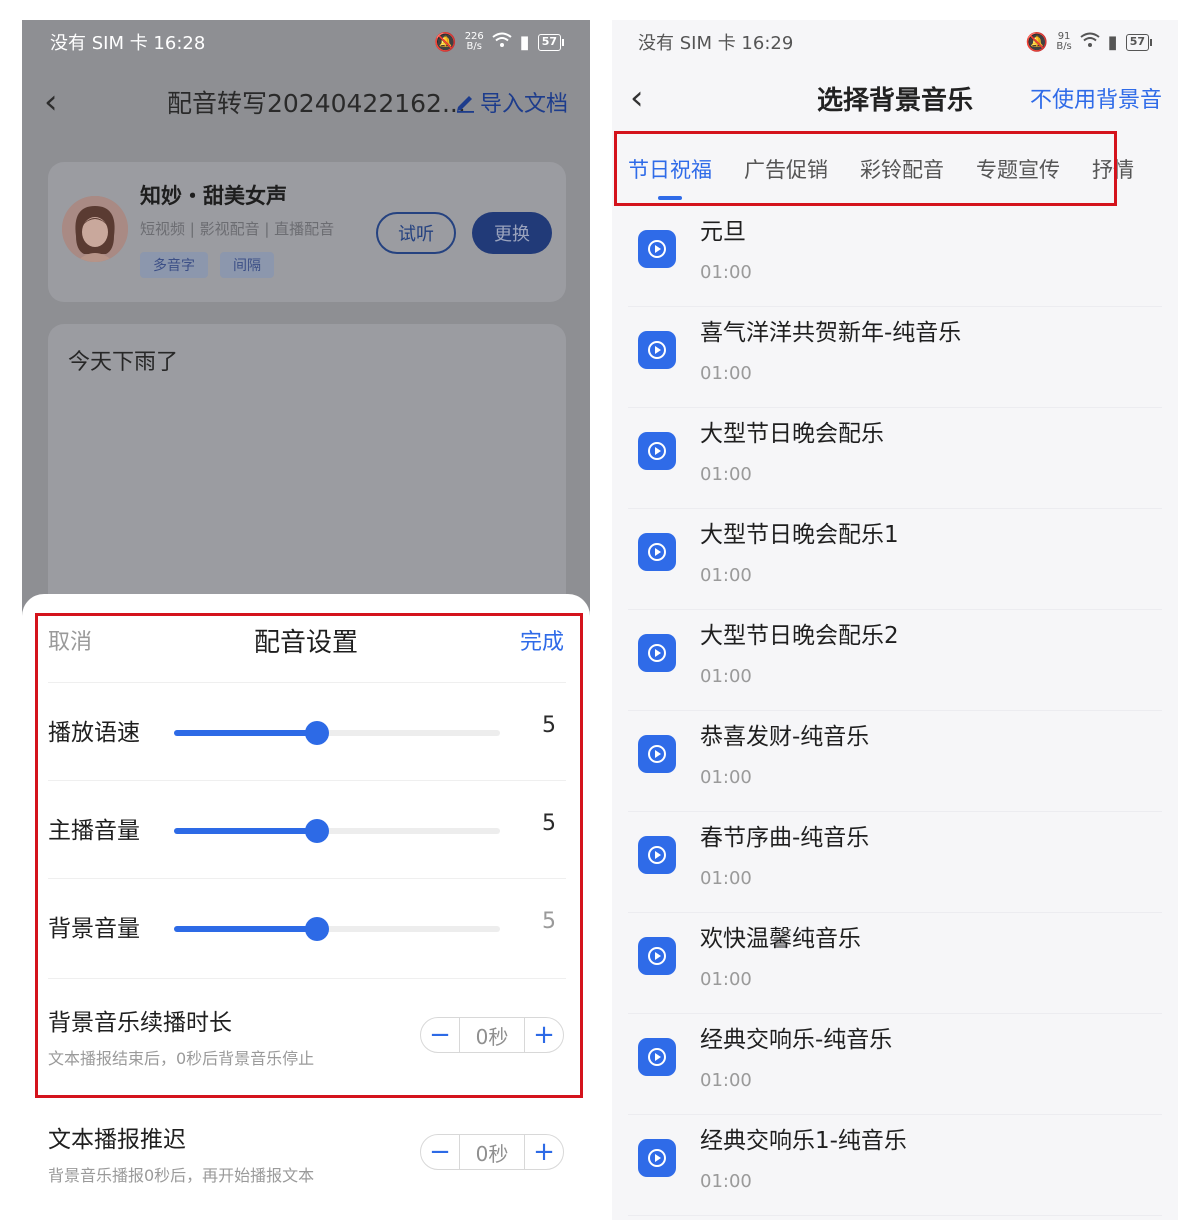 This screenshot has width=1200, height=1230. What do you see at coordinates (895, 100) in the screenshot?
I see `top-nav: ‹ 选择背景音乐 不使用背景音` at bounding box center [895, 100].